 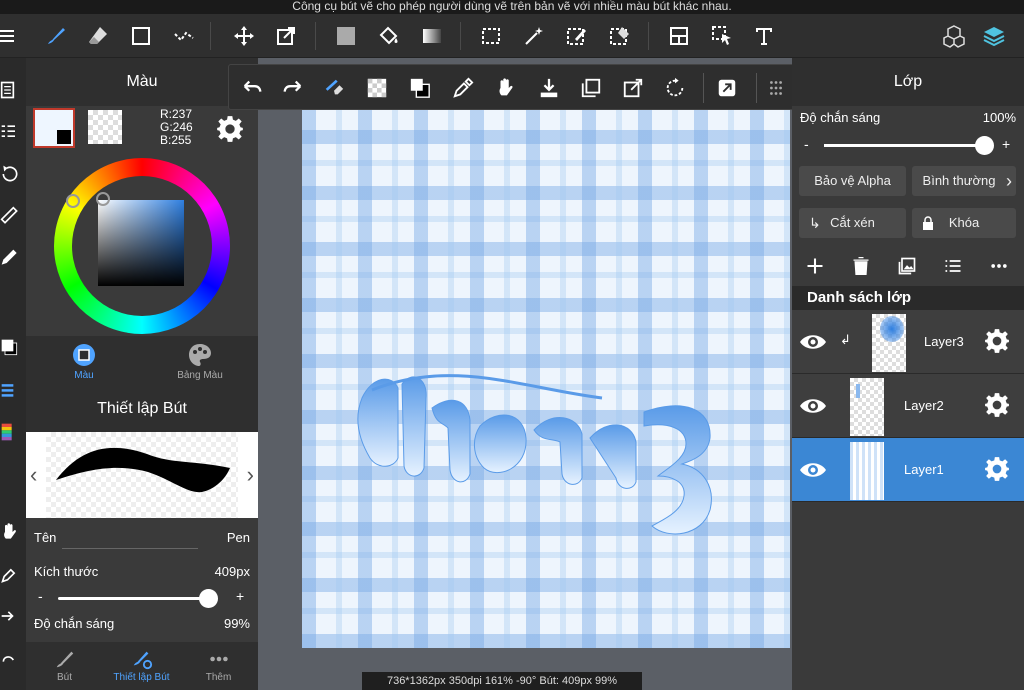 I want to click on menu-icon, so click(x=11, y=36).